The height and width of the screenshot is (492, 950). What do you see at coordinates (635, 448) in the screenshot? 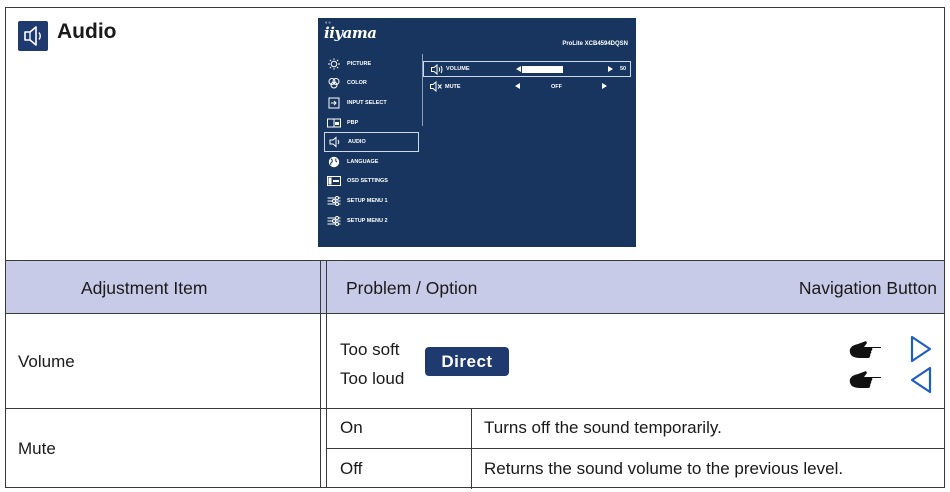
I see `row-divider` at bounding box center [635, 448].